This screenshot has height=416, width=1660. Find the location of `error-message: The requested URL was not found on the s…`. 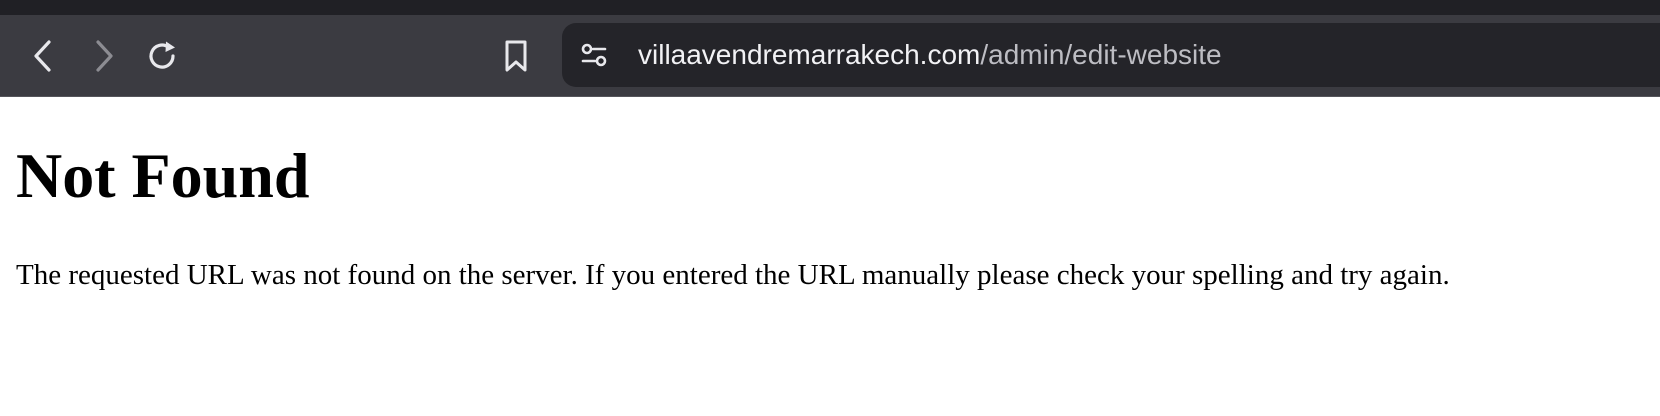

error-message: The requested URL was not found on the s… is located at coordinates (733, 275).